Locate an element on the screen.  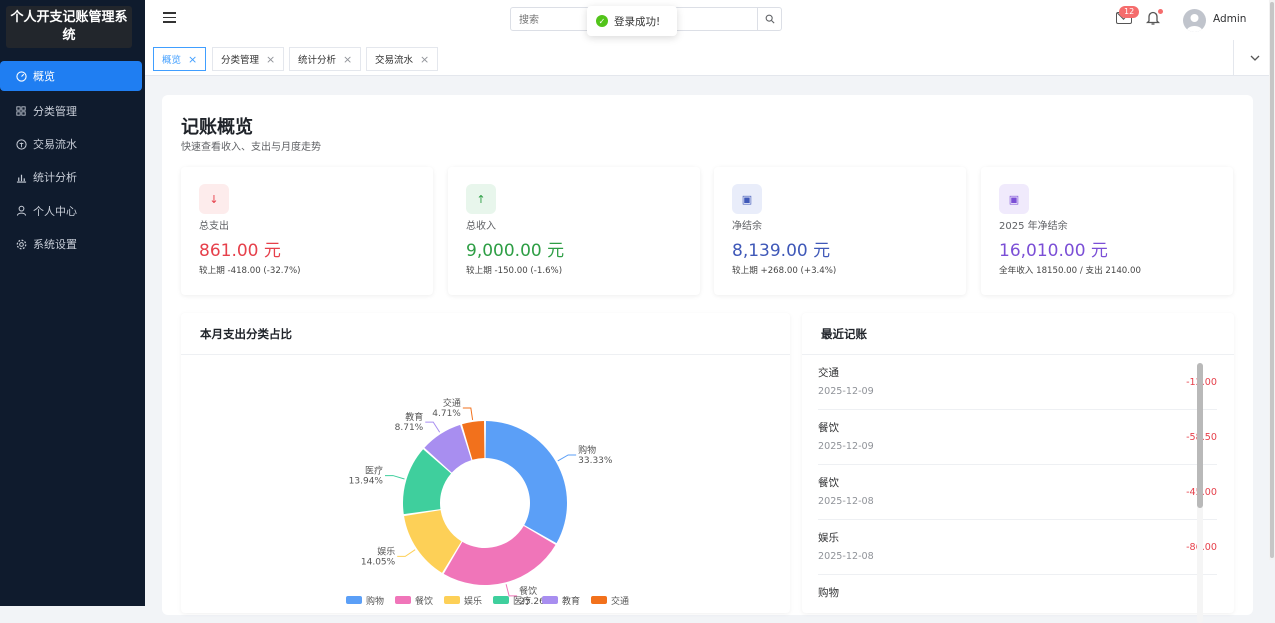
search-button is located at coordinates (769, 19).